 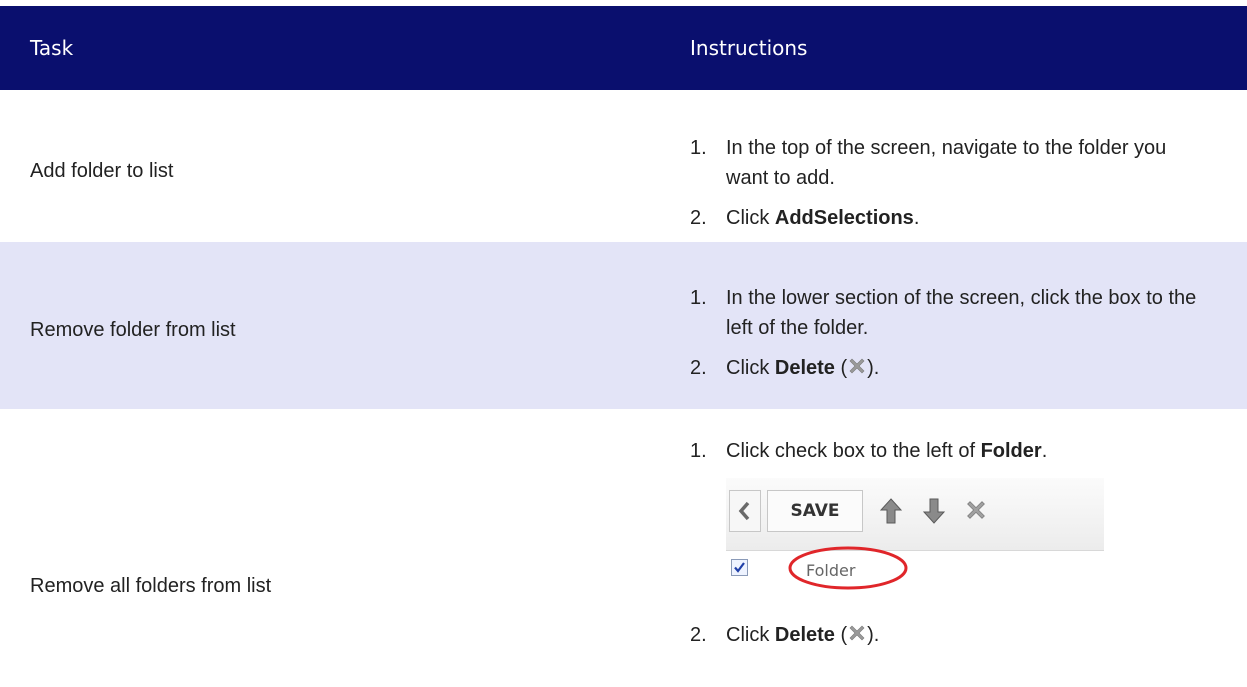 What do you see at coordinates (151, 586) in the screenshot?
I see `task-label: Remove all folders from list` at bounding box center [151, 586].